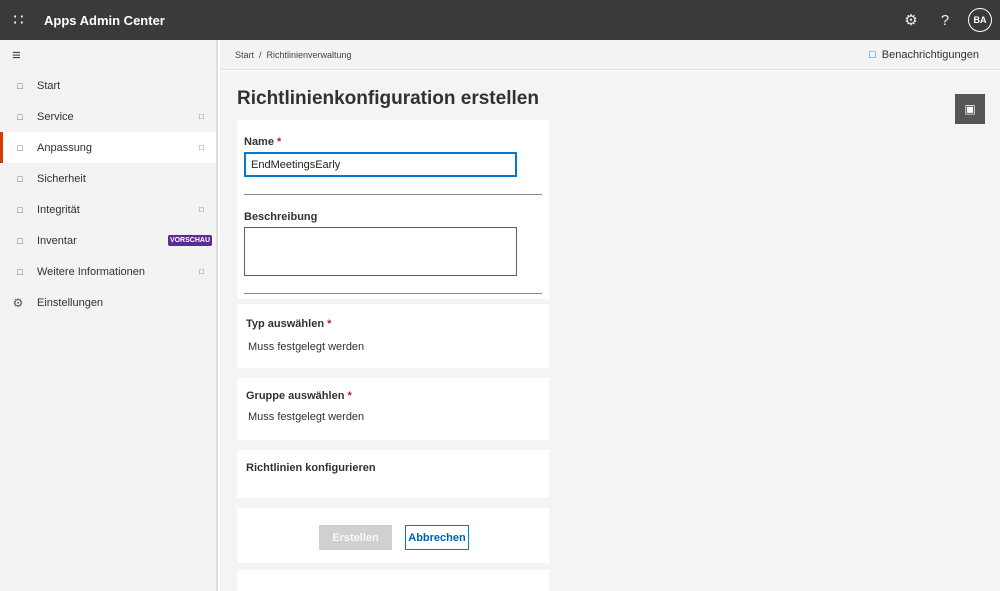  I want to click on notification-icon: □, so click(872, 54).